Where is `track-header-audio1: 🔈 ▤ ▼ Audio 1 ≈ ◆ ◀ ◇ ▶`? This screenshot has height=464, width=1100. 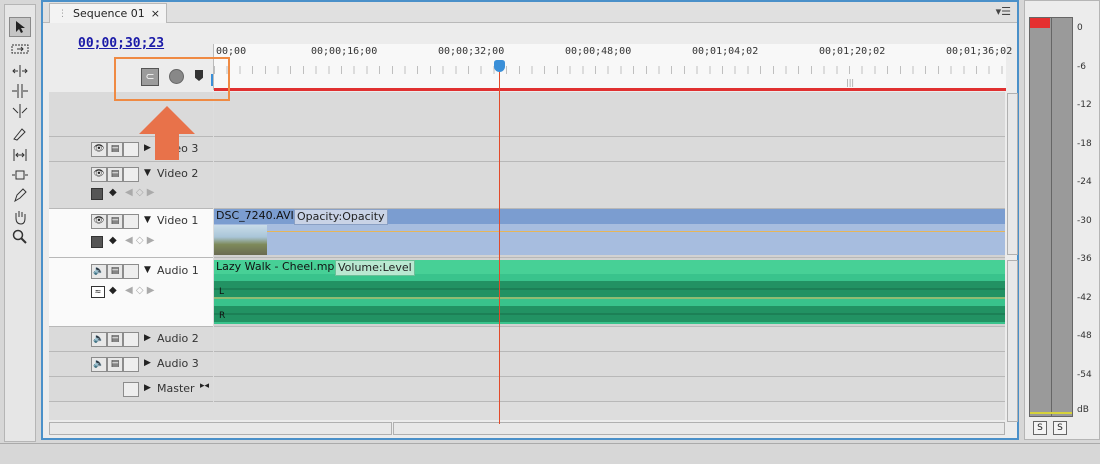
track-header-audio1: 🔈 ▤ ▼ Audio 1 ≈ ◆ ◀ ◇ ▶ is located at coordinates (131, 292).